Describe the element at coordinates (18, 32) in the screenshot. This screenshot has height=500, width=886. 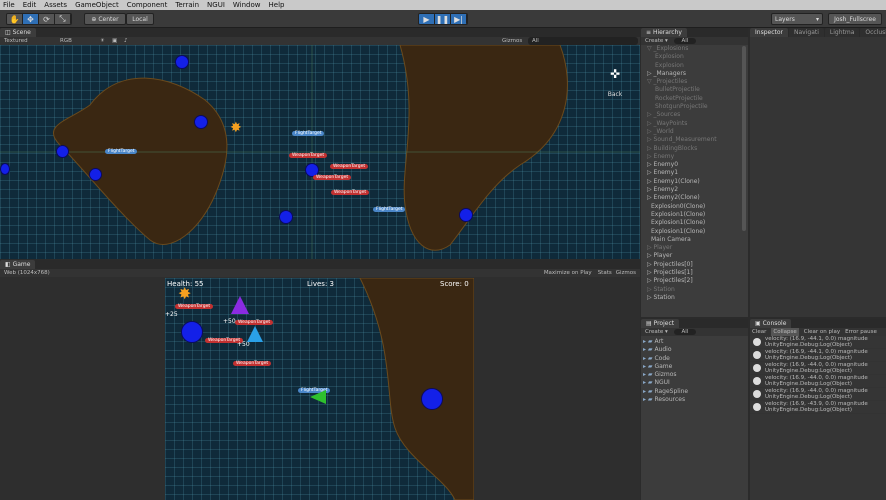
I see `tab-scene: ◫ Scene` at that location.